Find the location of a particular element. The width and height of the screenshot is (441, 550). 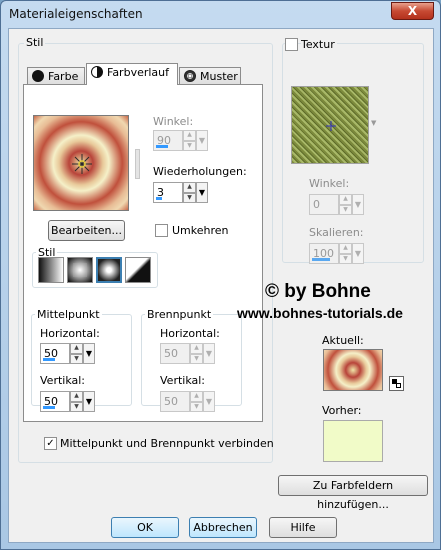

mittelpunkt-vertikal-spinner: 50 ▲ ▼ ▼ is located at coordinates (67, 401).